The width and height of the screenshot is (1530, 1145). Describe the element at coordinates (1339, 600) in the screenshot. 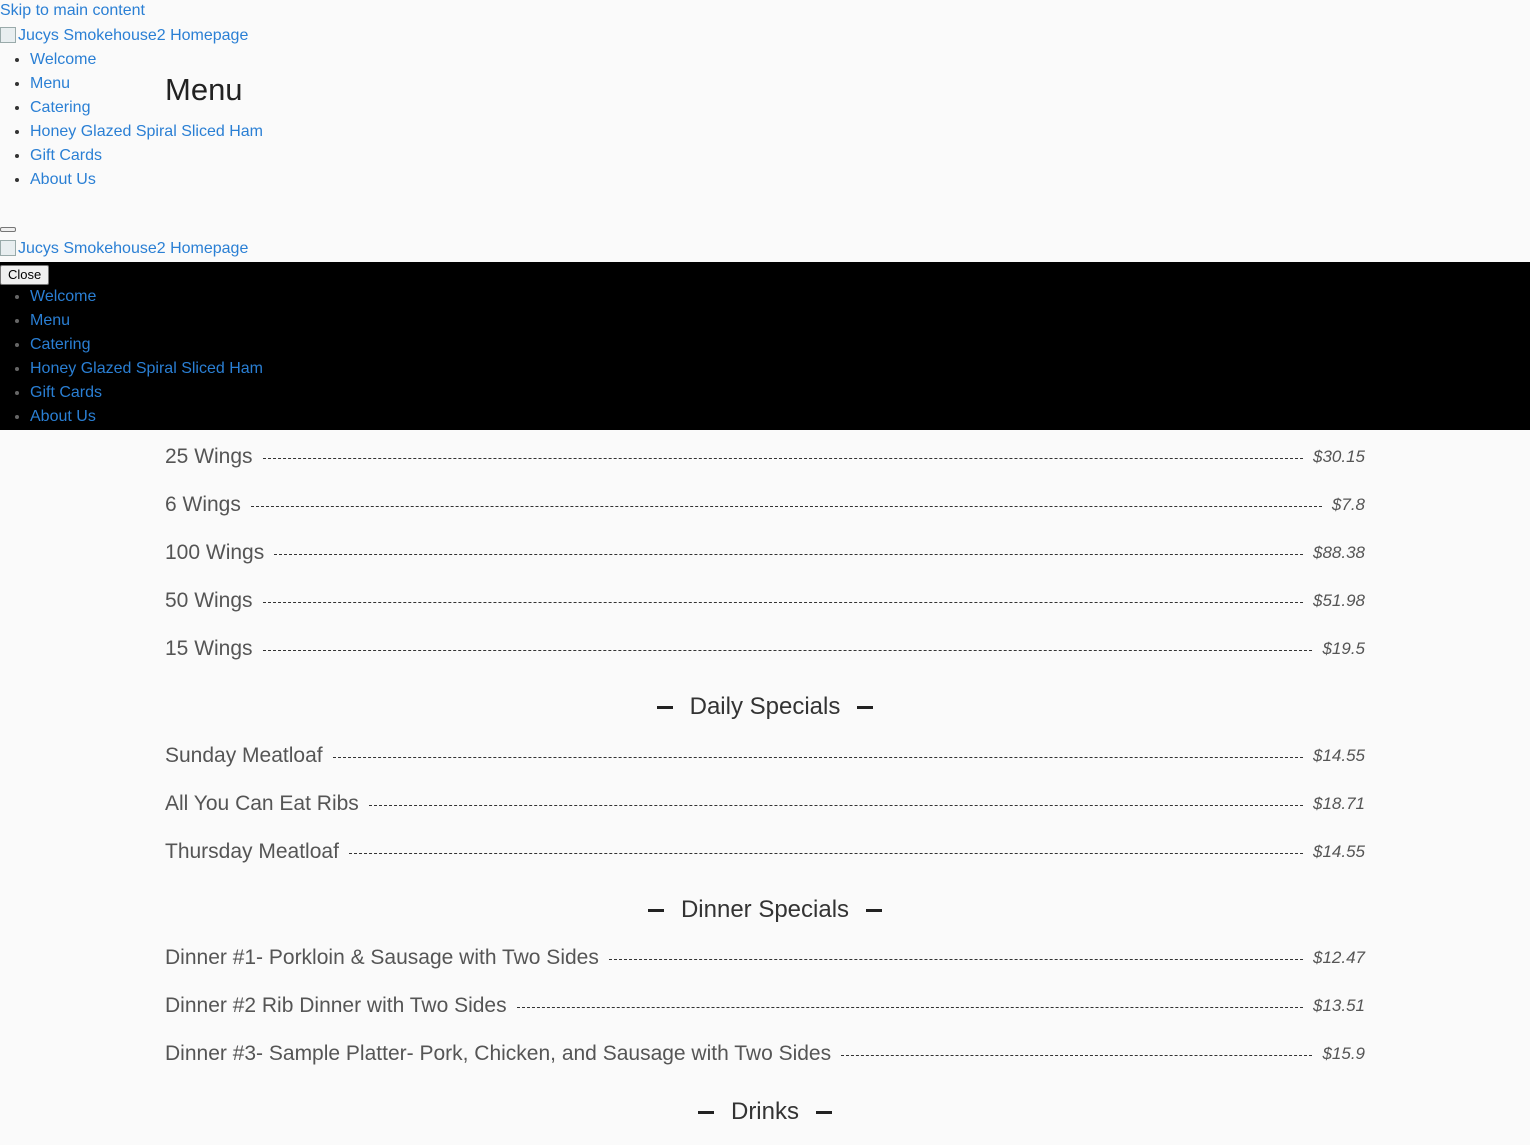

I see `menu-item-price: $51.98` at that location.